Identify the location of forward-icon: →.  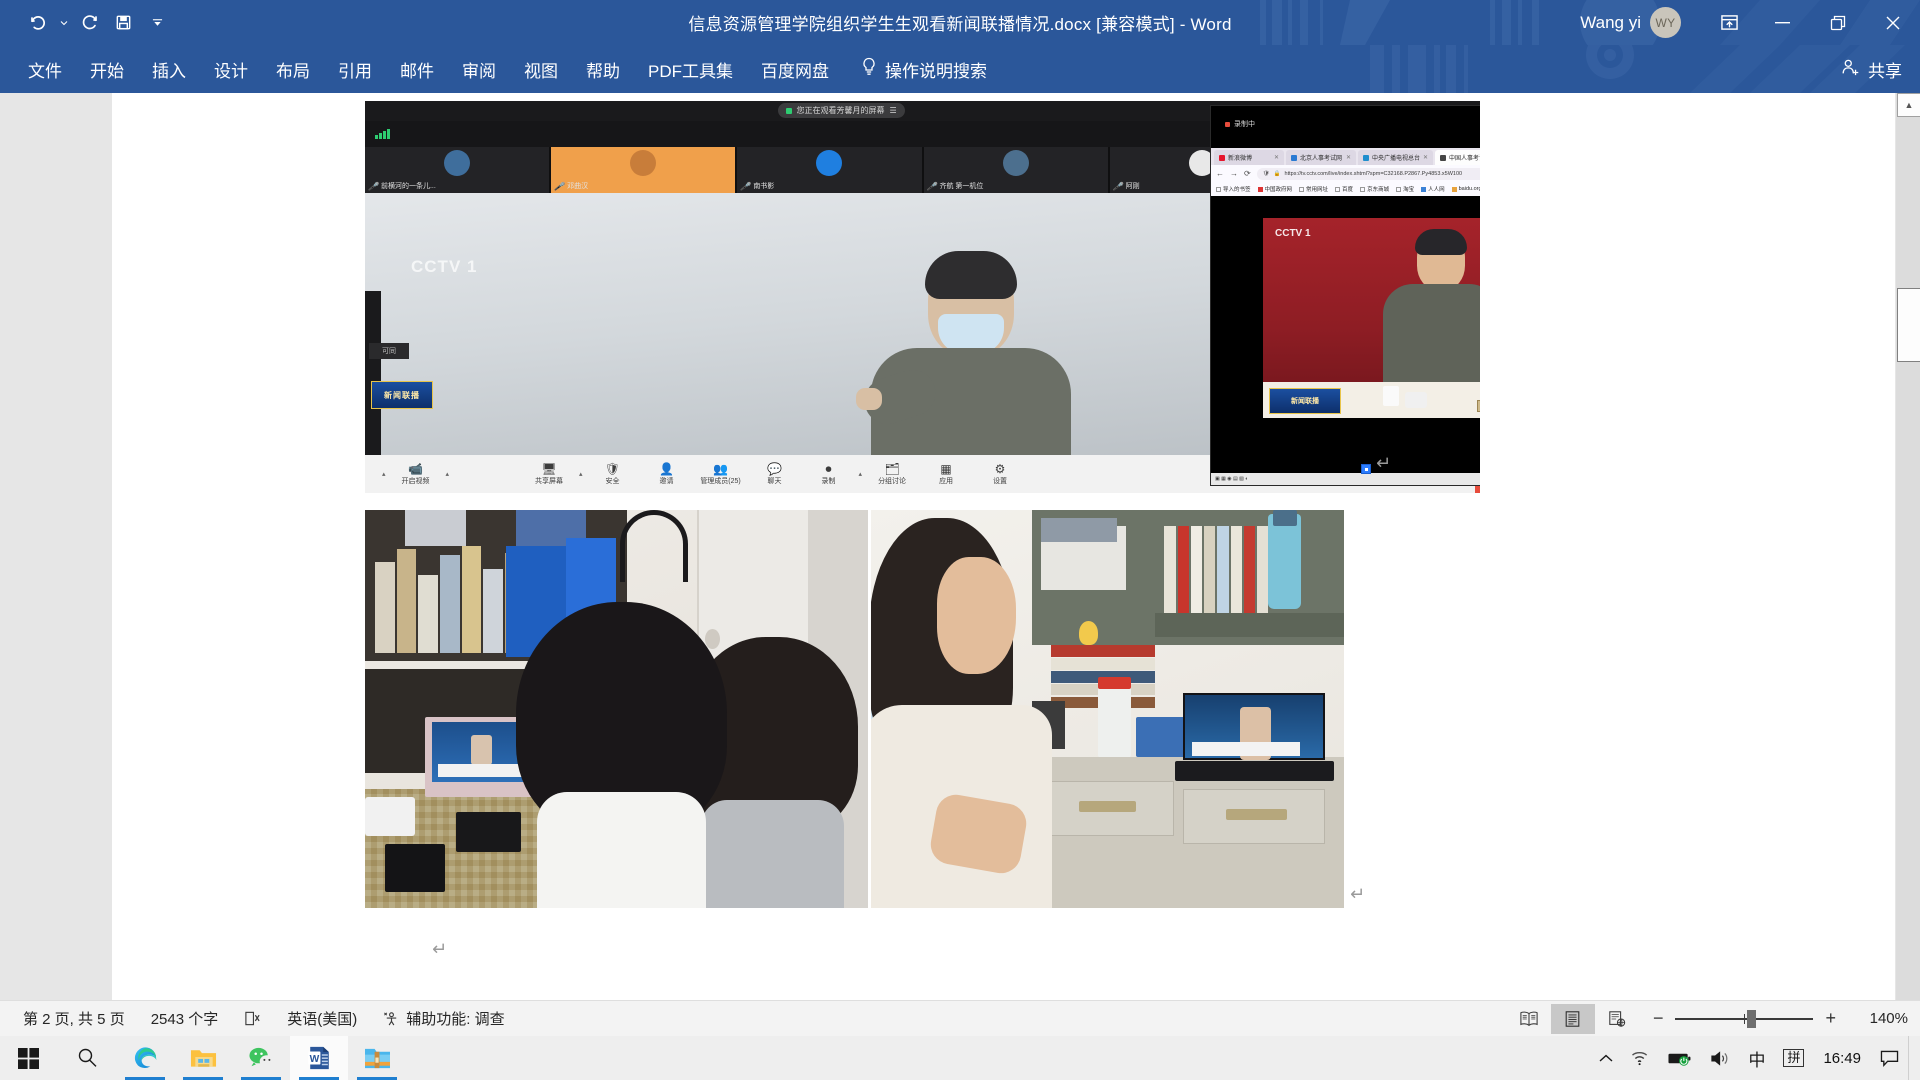
(1234, 173).